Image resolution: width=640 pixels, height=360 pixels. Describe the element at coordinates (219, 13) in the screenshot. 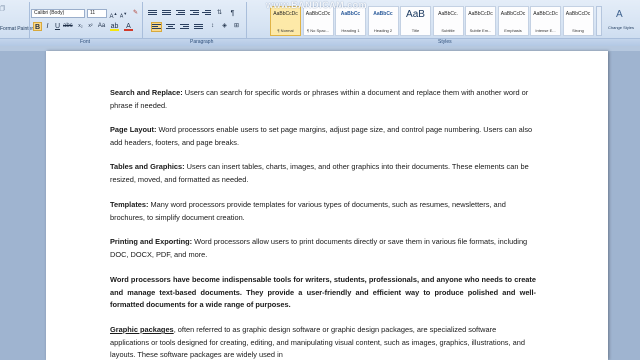

I see `sort-icon: ⇅` at that location.